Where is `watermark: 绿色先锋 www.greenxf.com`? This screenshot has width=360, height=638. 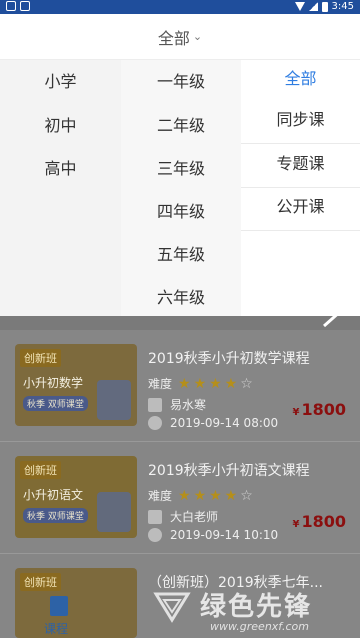
watermark: 绿色先锋 www.greenxf.com is located at coordinates (255, 609).